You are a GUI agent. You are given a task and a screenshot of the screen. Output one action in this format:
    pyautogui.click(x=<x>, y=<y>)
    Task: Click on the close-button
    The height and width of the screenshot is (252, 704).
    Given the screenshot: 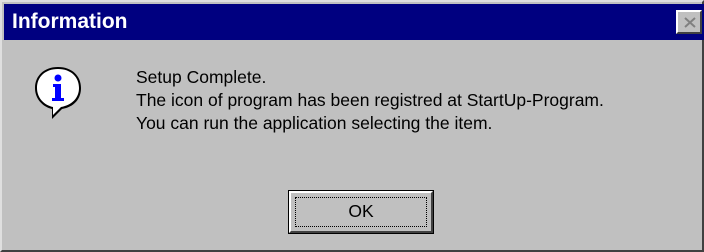 What is the action you would take?
    pyautogui.click(x=689, y=22)
    